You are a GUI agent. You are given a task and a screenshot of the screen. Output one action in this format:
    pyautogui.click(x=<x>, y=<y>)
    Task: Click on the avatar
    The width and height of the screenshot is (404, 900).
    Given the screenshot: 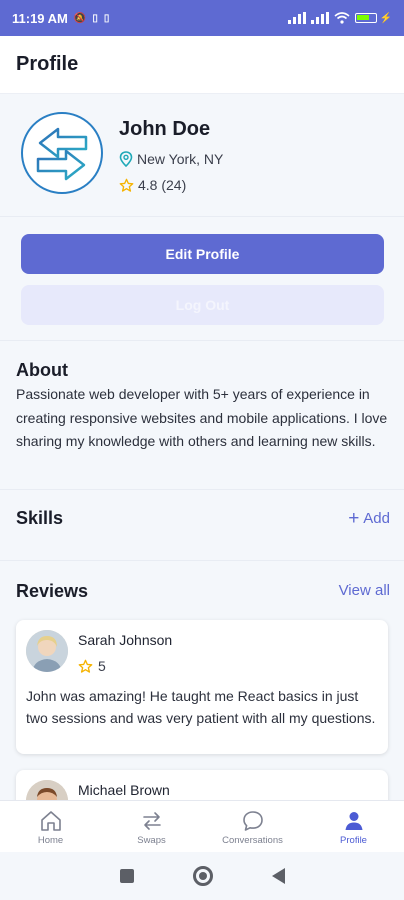 What is the action you would take?
    pyautogui.click(x=62, y=153)
    